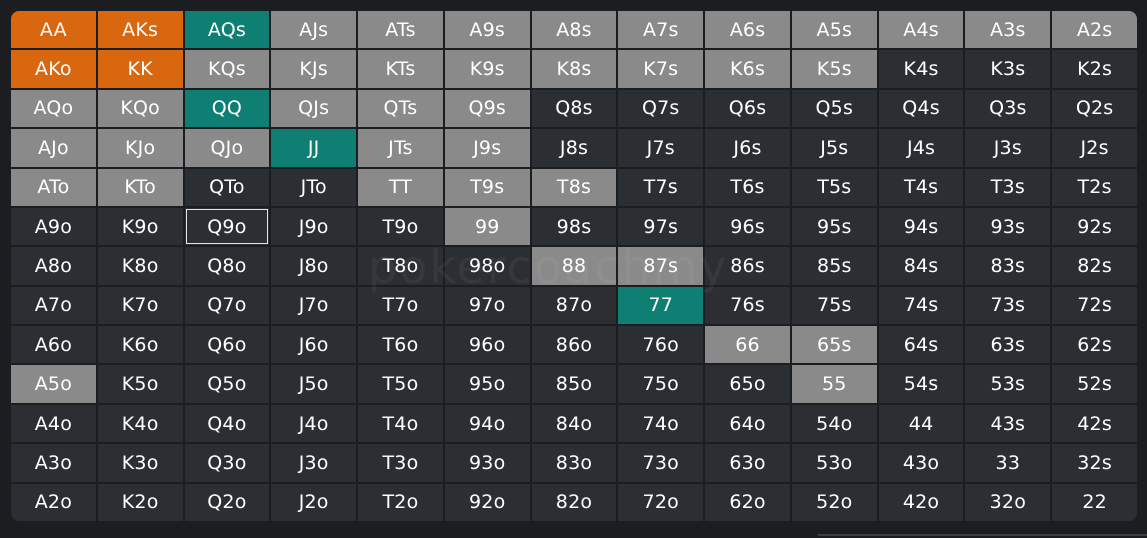 This screenshot has width=1147, height=538. I want to click on hand-cell-q9s: Q9s, so click(487, 108).